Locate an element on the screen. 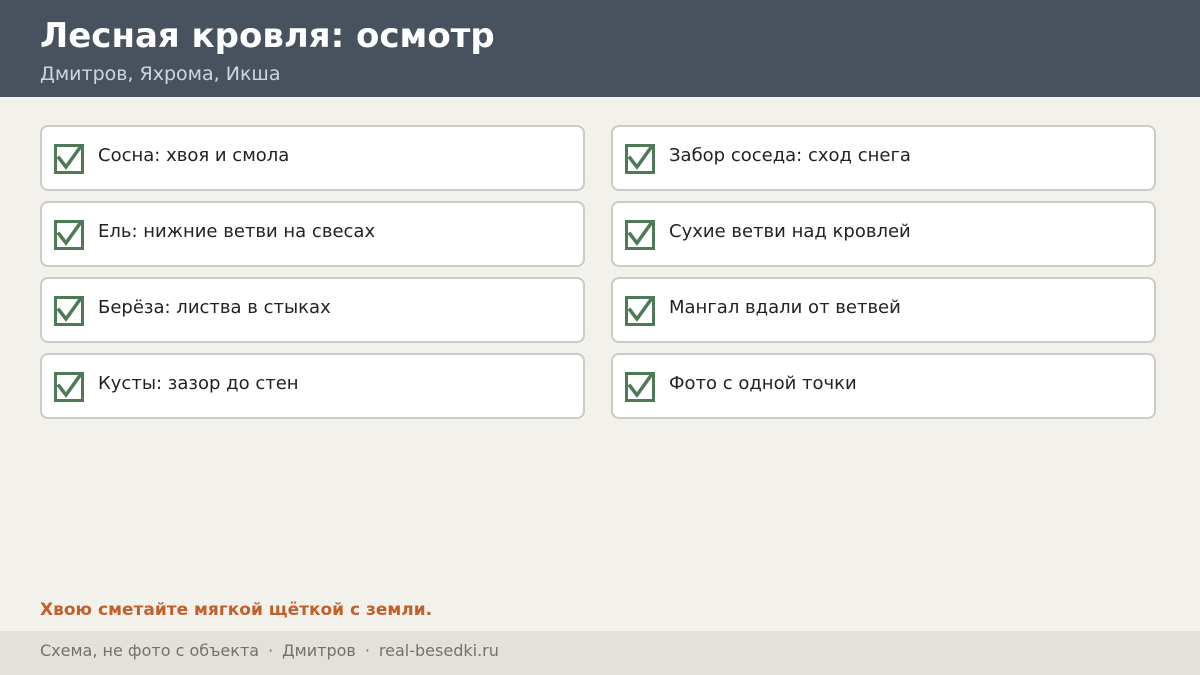 This screenshot has width=1200, height=675. page-title: Лесная кровля: осмотр is located at coordinates (267, 36).